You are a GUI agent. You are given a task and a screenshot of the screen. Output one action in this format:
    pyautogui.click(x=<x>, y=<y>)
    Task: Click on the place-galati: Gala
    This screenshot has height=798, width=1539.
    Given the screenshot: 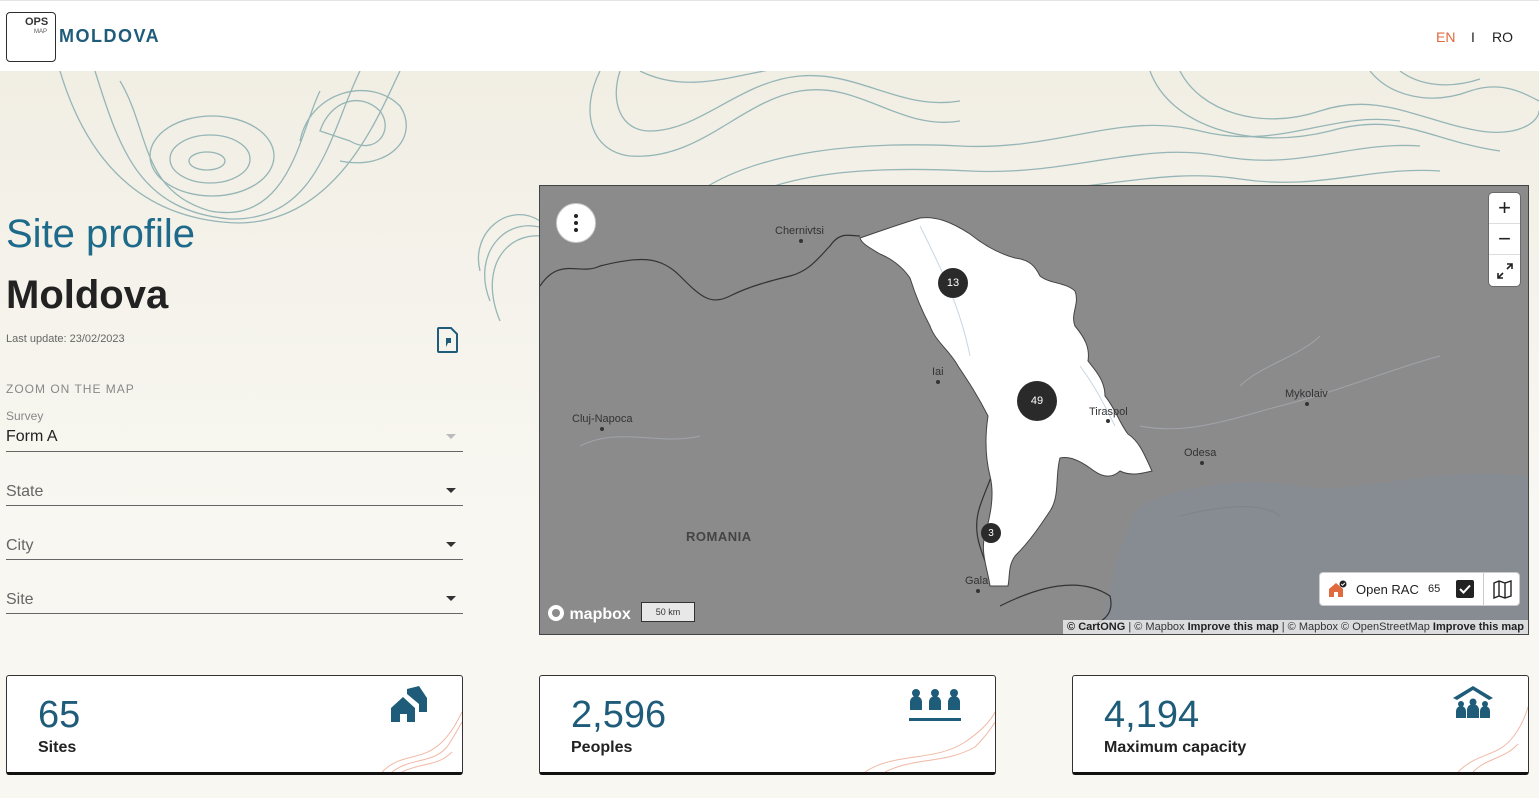 What is the action you would take?
    pyautogui.click(x=977, y=581)
    